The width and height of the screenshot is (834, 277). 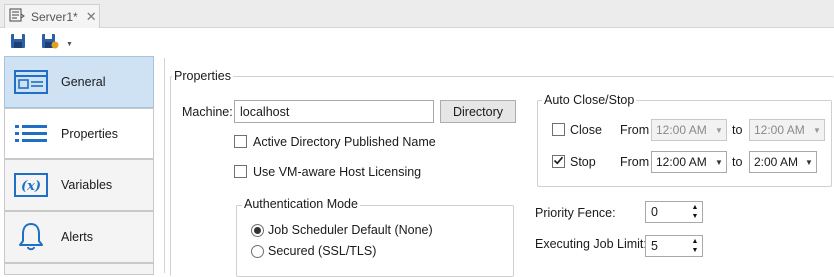 What do you see at coordinates (83, 82) in the screenshot?
I see `nav-item-label: General` at bounding box center [83, 82].